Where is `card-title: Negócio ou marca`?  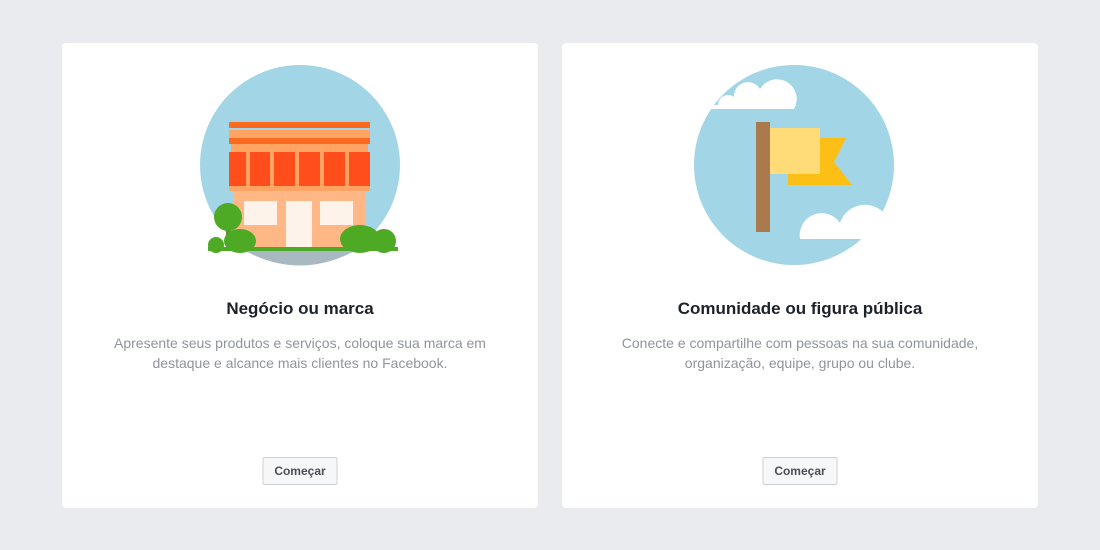 card-title: Negócio ou marca is located at coordinates (300, 308).